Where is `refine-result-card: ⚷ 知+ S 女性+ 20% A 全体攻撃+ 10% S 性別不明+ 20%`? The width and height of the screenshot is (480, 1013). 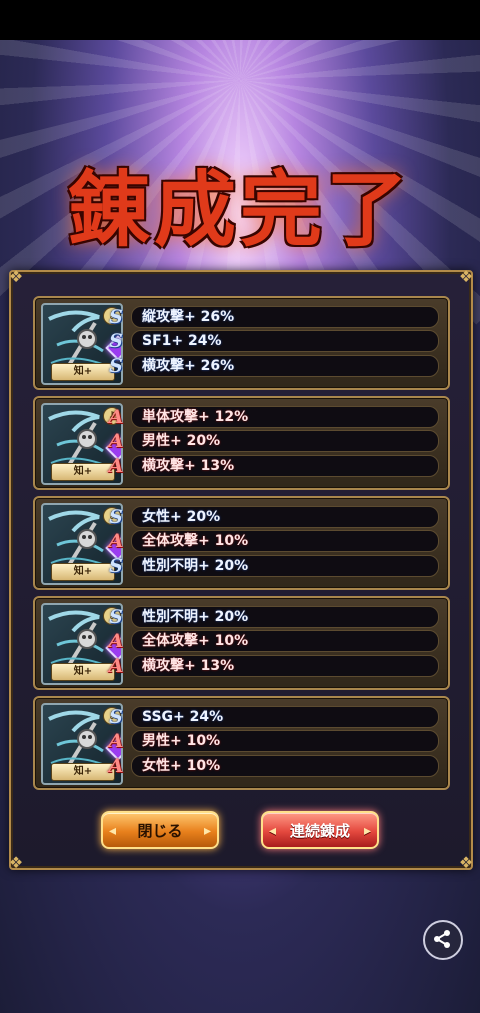
refine-result-card: ⚷ 知+ S 女性+ 20% A 全体攻撃+ 10% S 性別不明+ 20% is located at coordinates (241, 543).